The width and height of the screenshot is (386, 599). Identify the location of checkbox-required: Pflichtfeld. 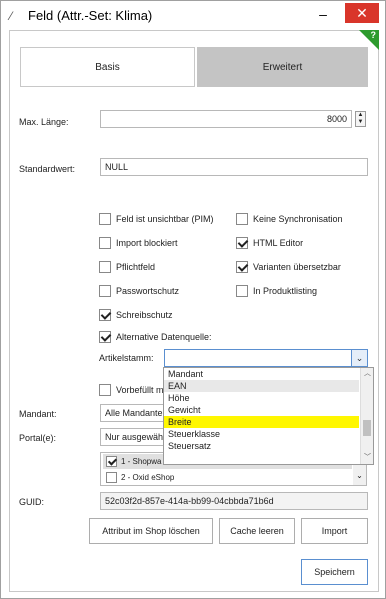
(127, 267).